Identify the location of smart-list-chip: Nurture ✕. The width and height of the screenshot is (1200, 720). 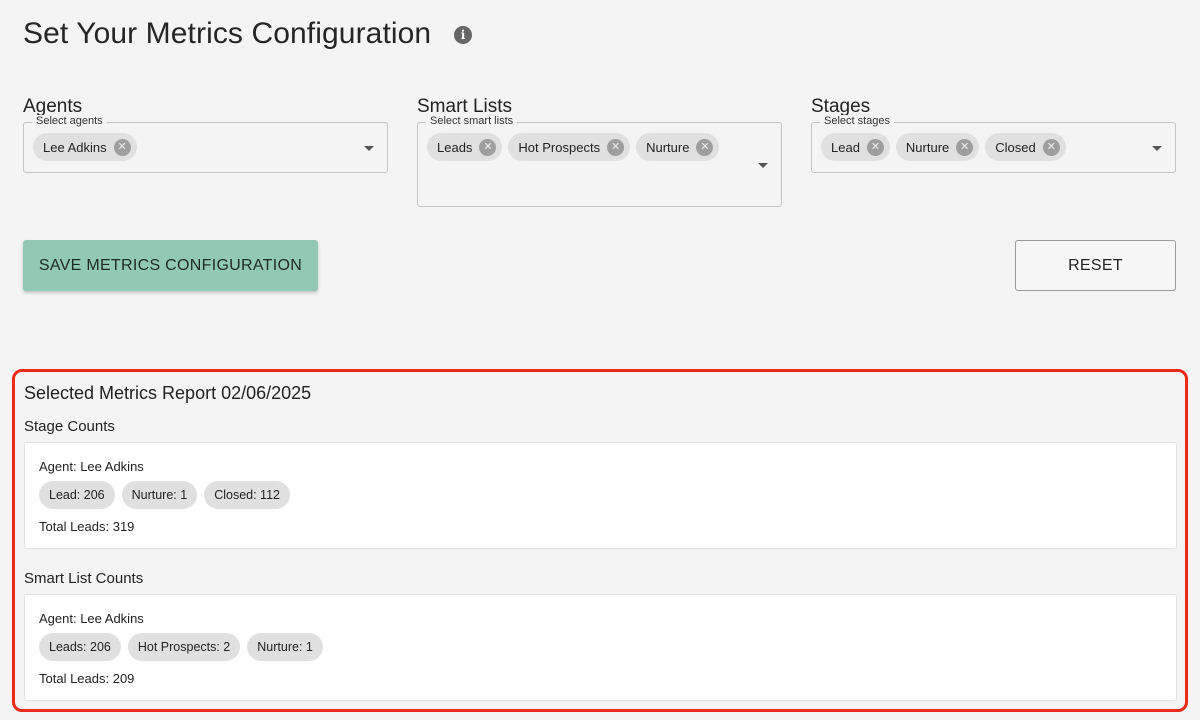
(678, 147).